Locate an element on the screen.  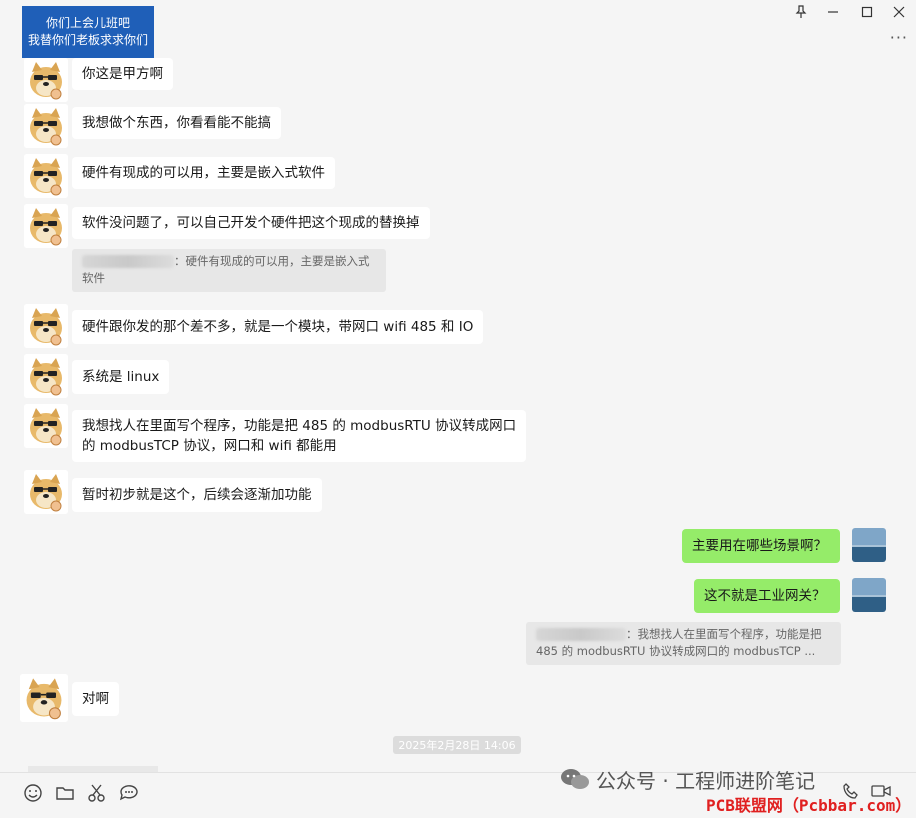
message-text: 硬件跟你发的那个差不多，就是一个模块，带网口 wifi 485 和 IO is located at coordinates (278, 327).